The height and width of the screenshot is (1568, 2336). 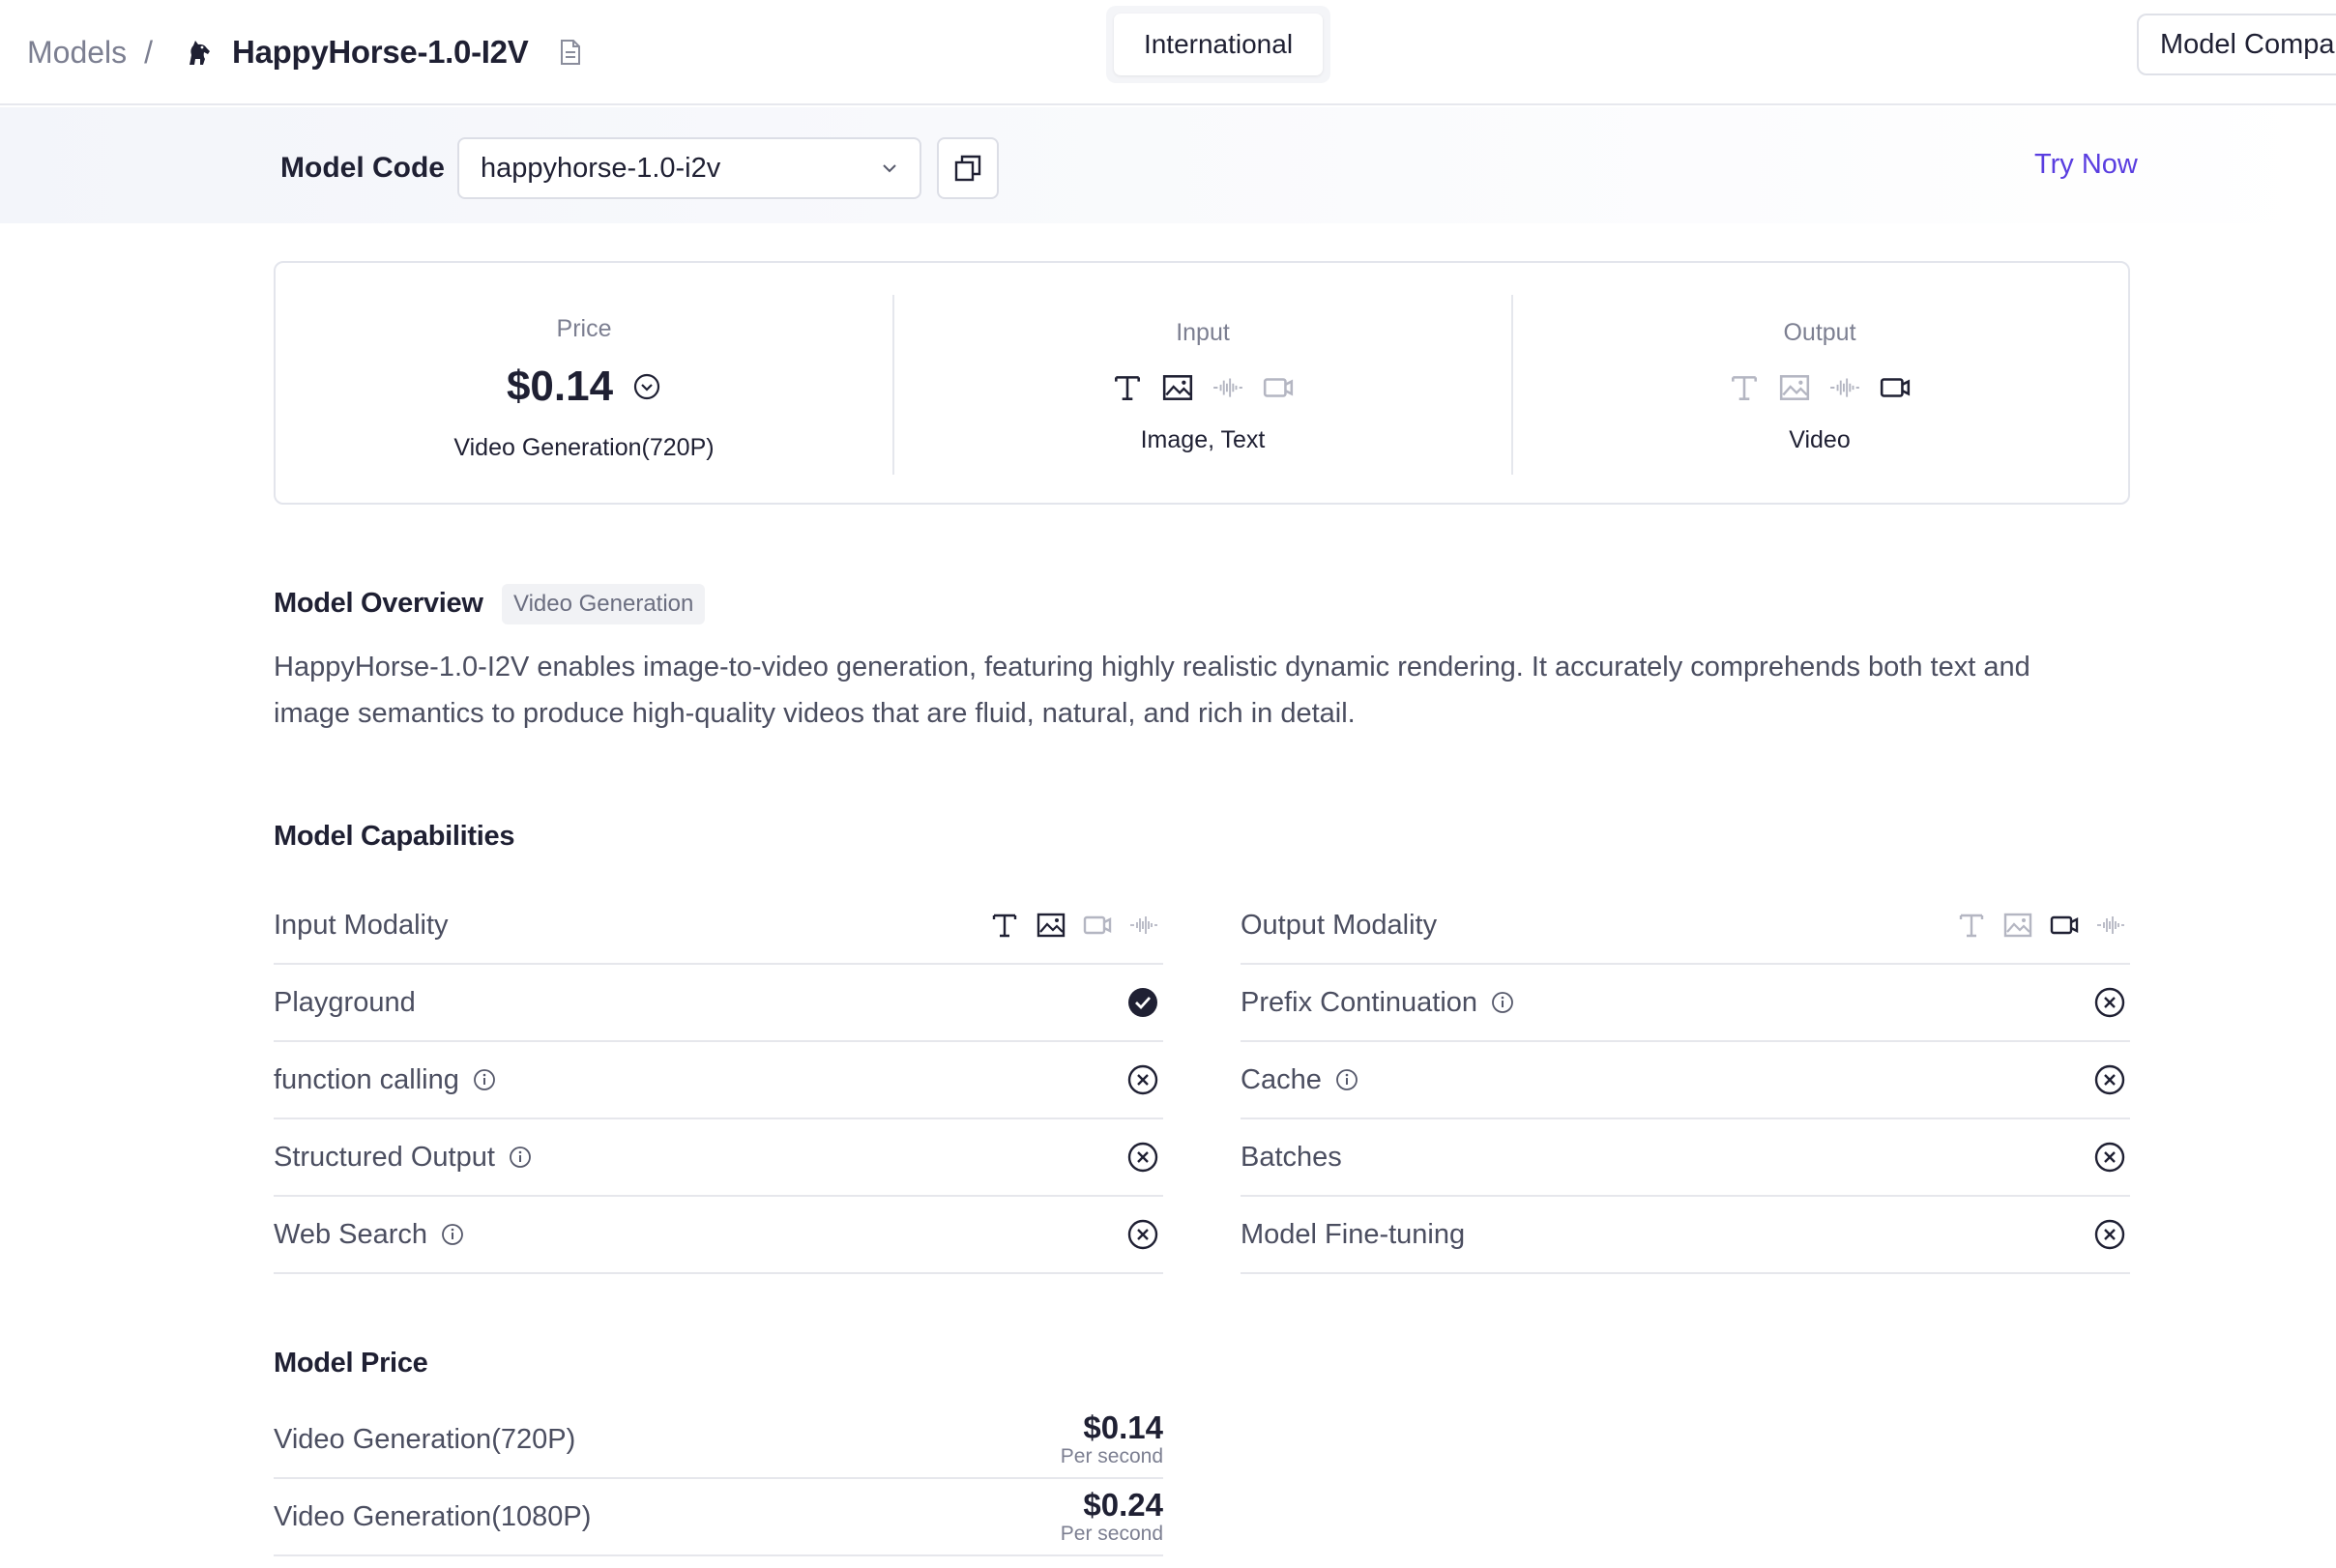 I want to click on breadcrumb: Models / HappyHorse-1.0-I2V, so click(x=304, y=52).